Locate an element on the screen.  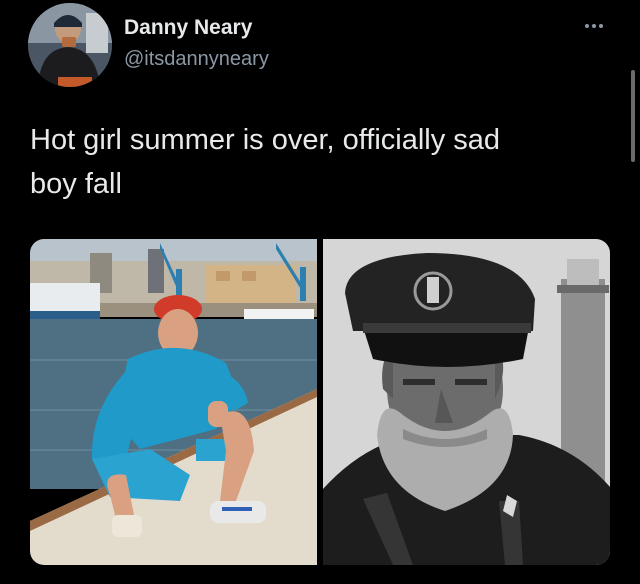
more-options-icon is located at coordinates (599, 26).